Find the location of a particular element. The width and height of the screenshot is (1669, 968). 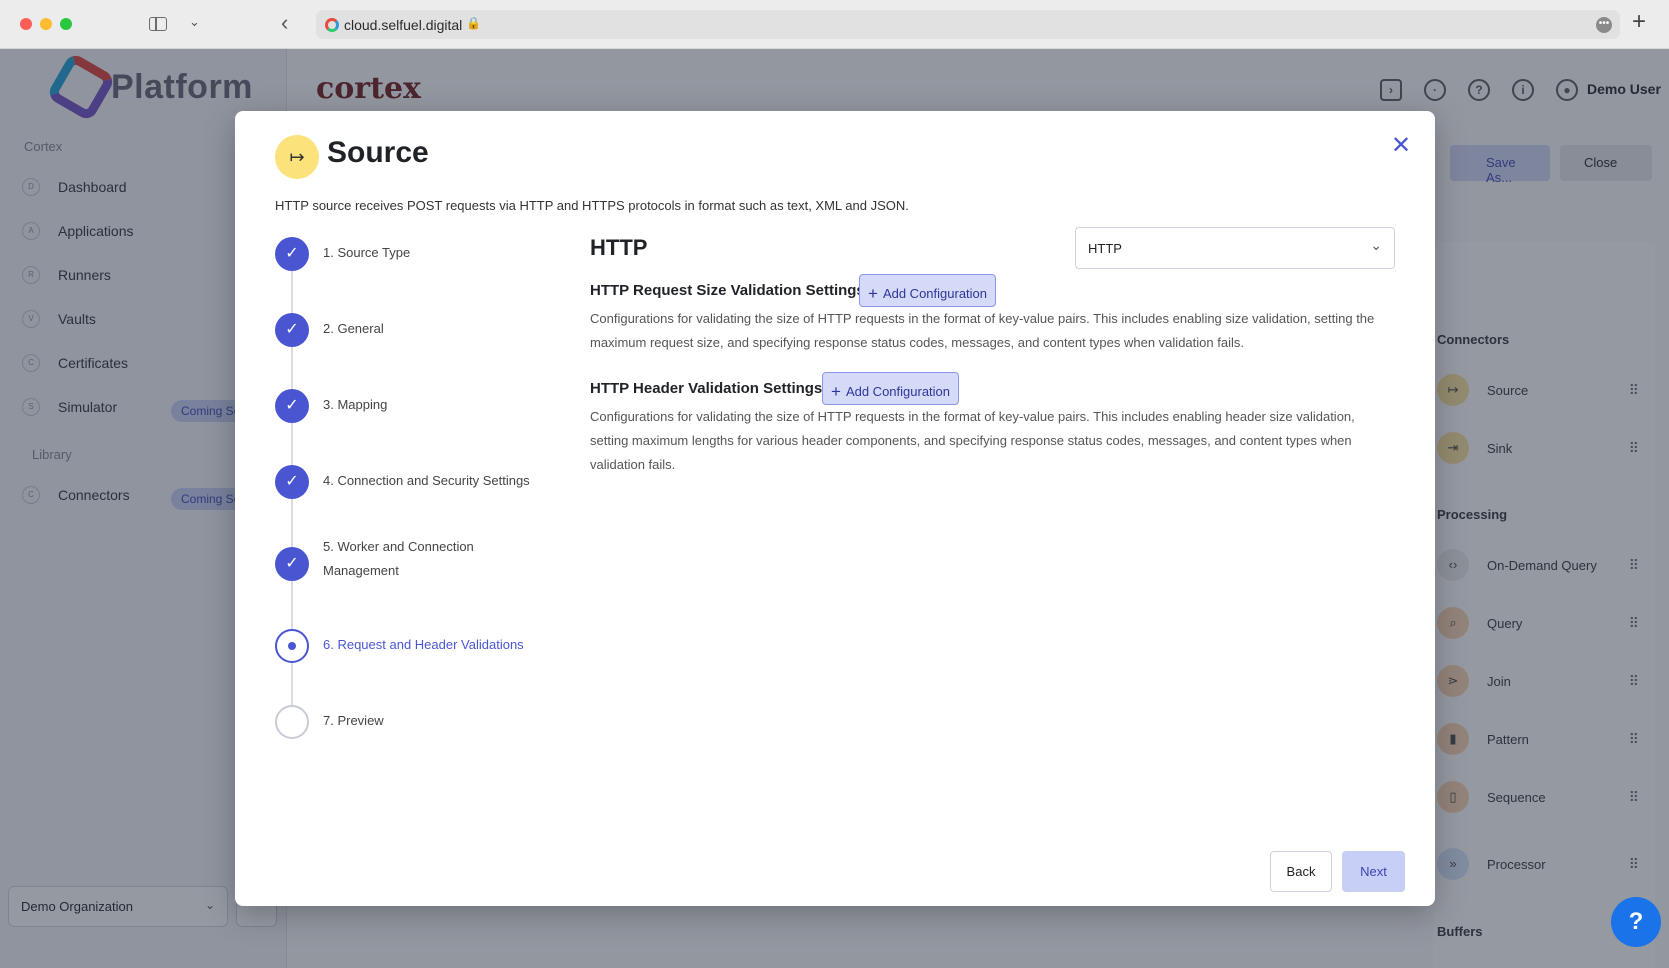

step-label: 5. Worker and Connection Management is located at coordinates (398, 558).